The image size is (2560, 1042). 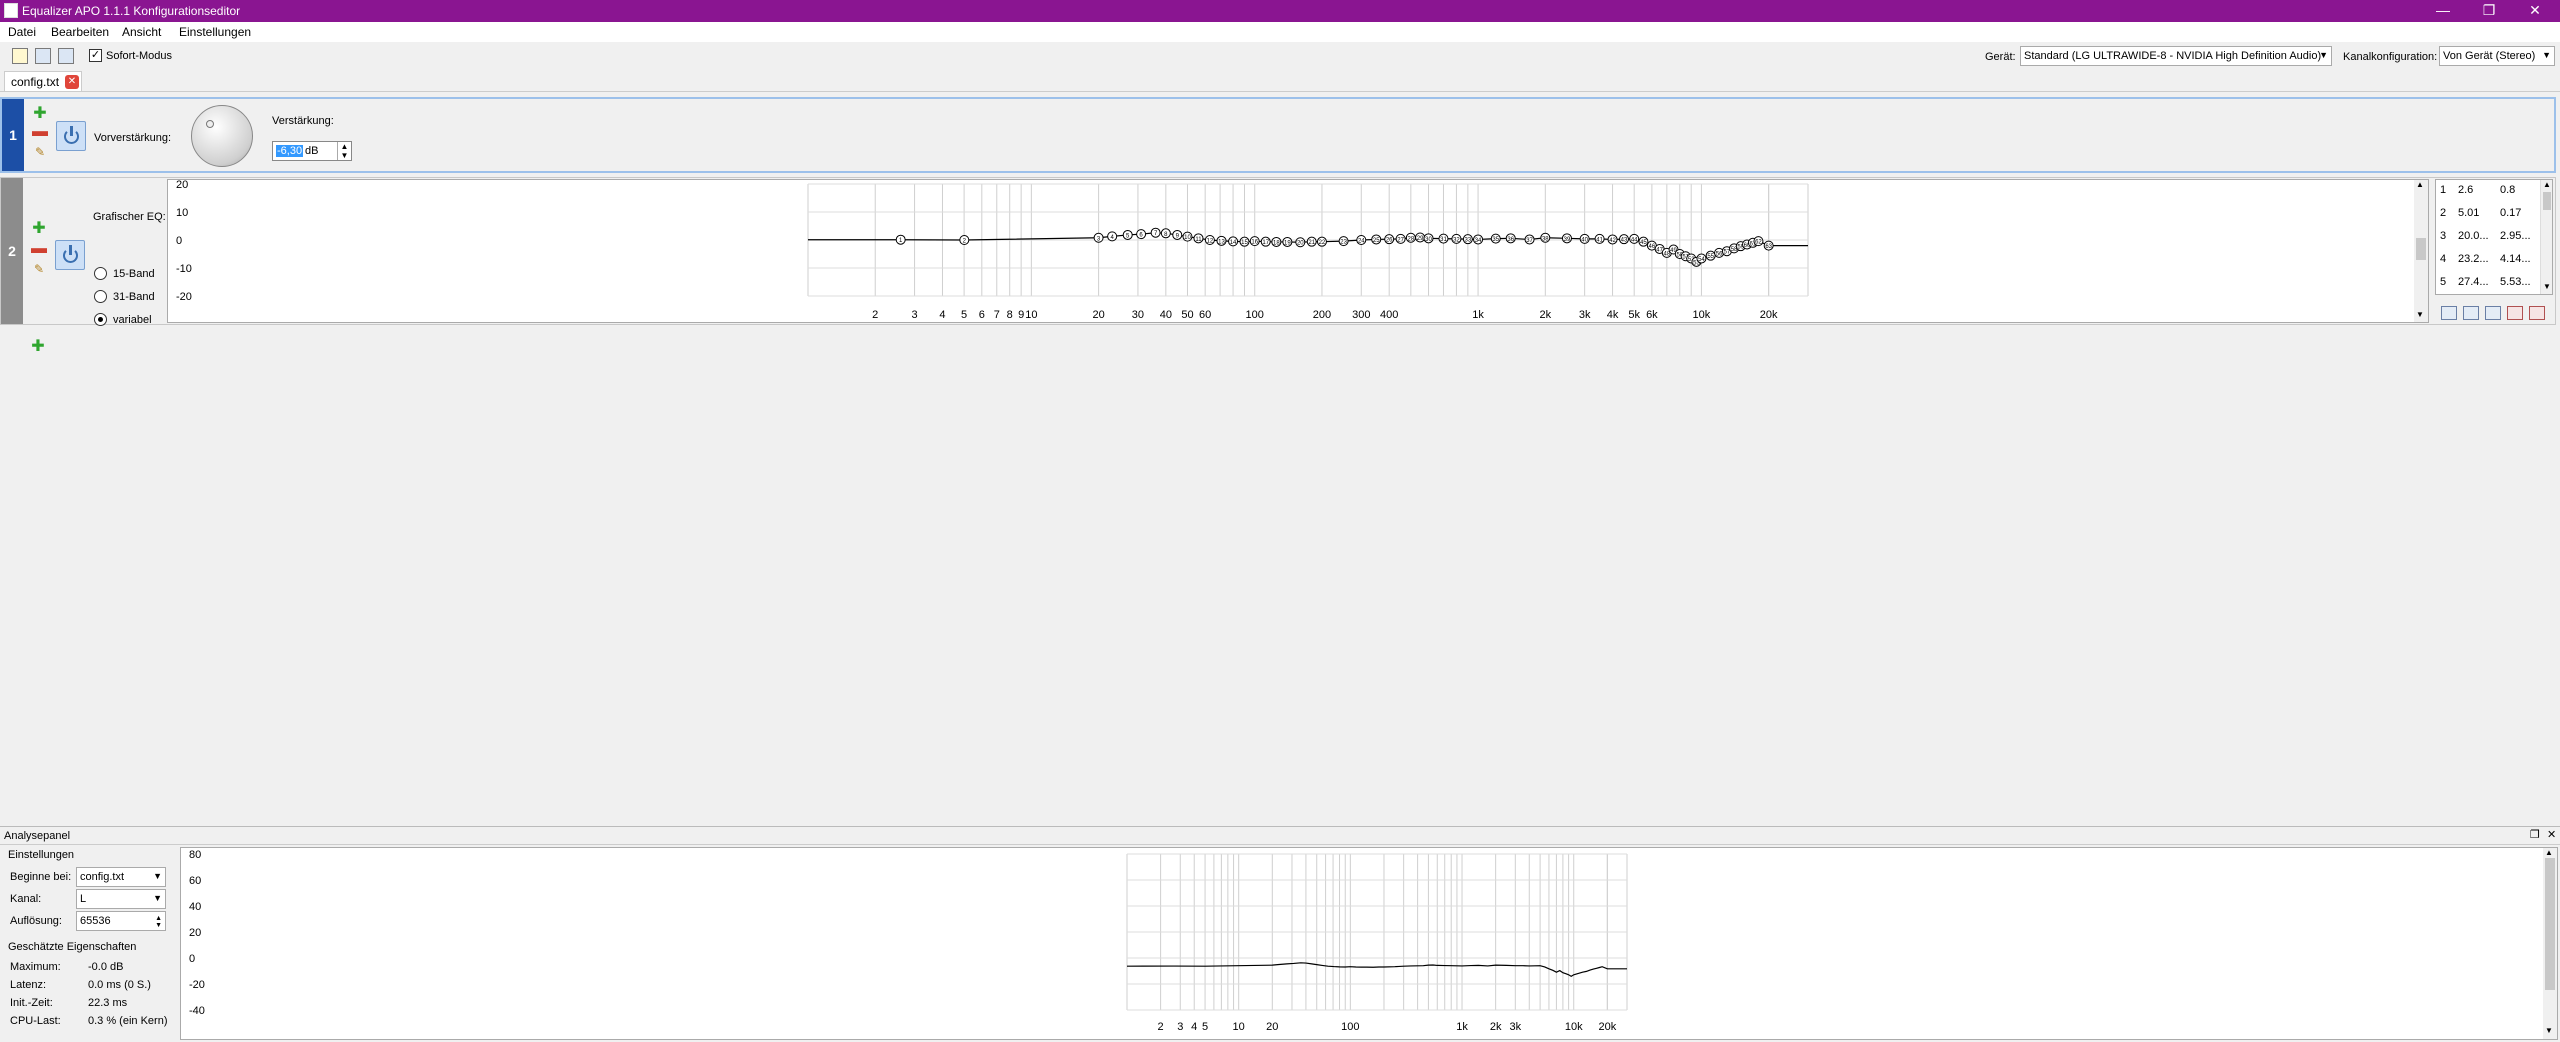 I want to click on analysis-scrollbar: ▲ ▼, so click(x=2550, y=943).